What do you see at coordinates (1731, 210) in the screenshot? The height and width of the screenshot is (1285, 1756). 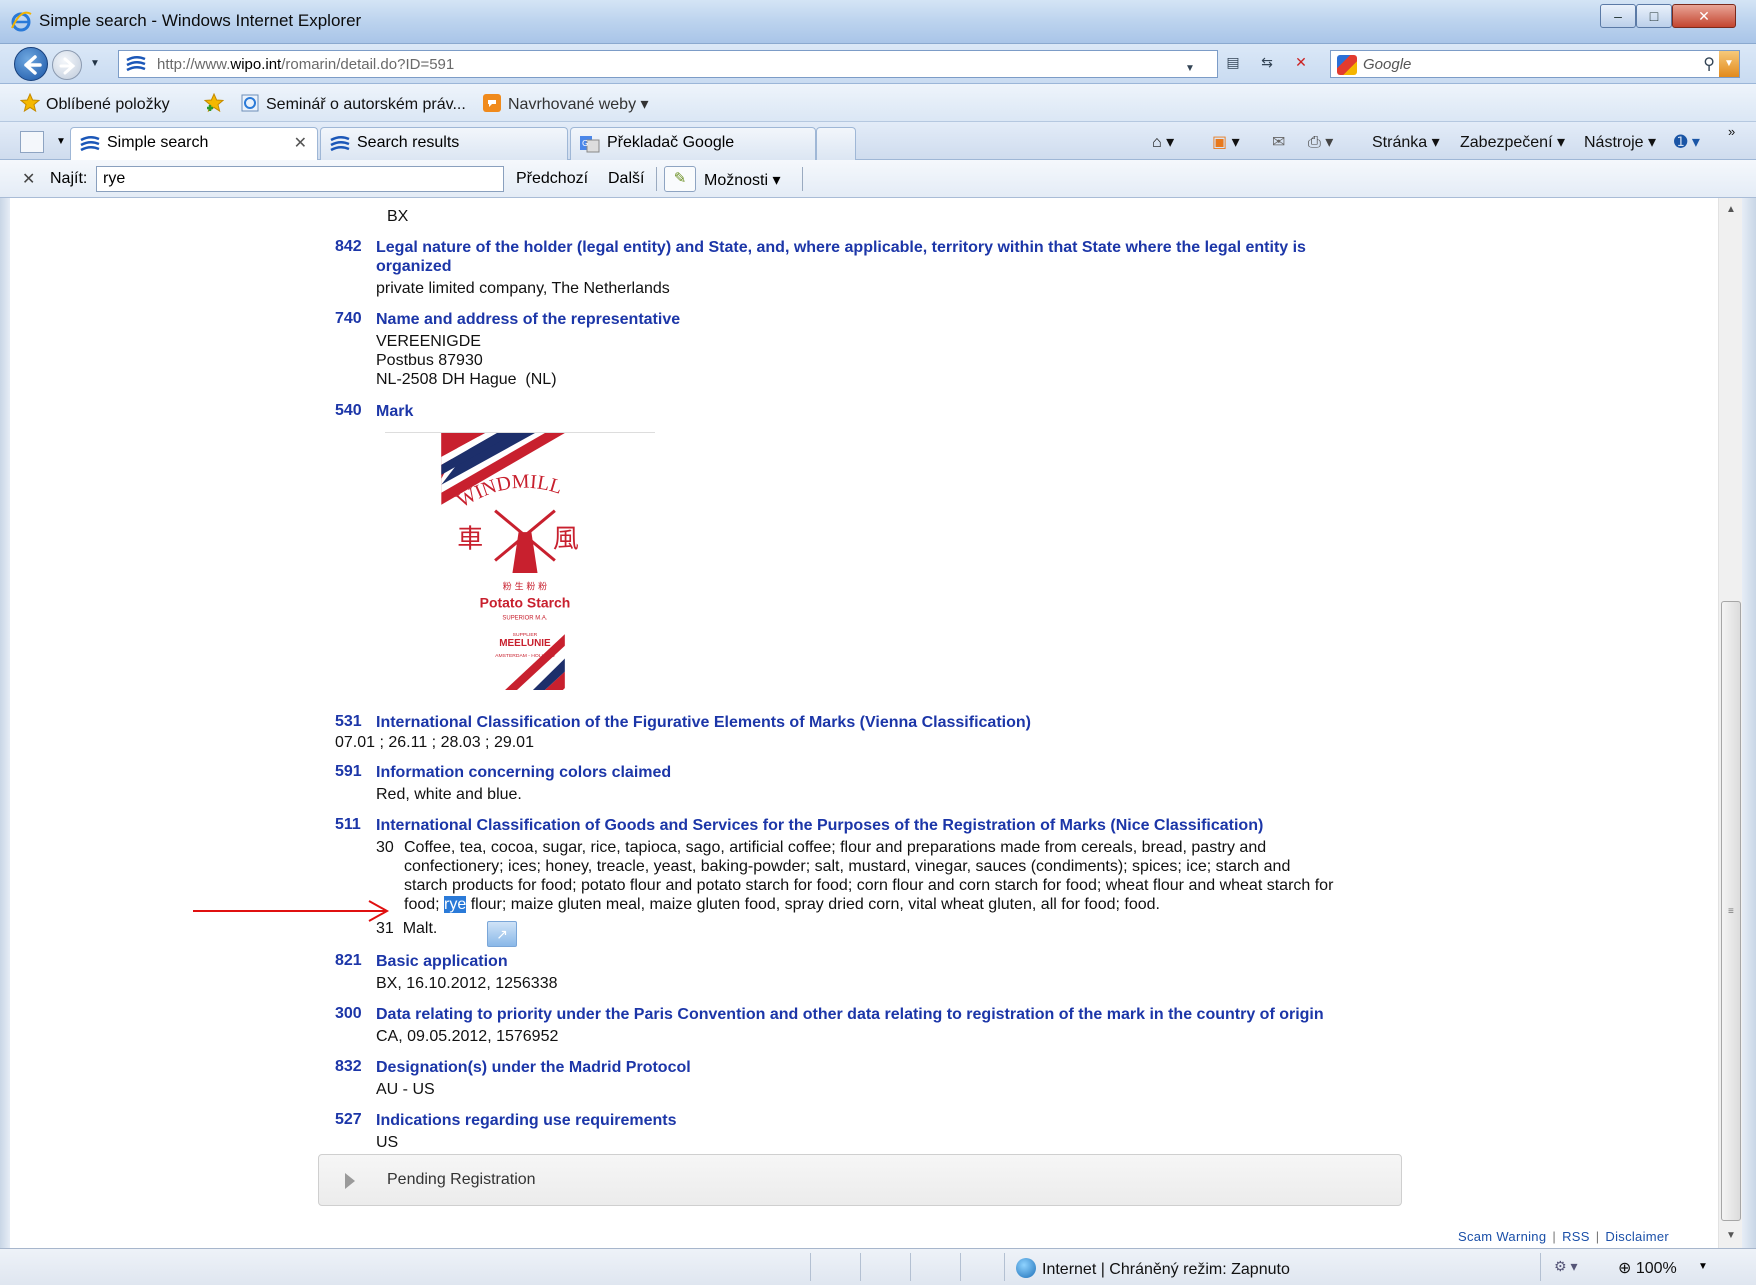 I see `scroll-up-icon: ▲` at bounding box center [1731, 210].